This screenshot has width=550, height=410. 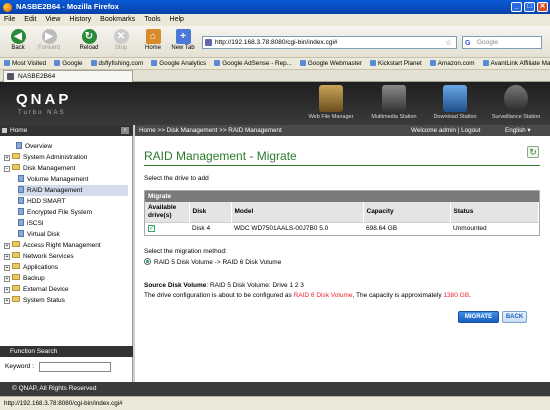 What do you see at coordinates (80, 20) in the screenshot?
I see `menu-history: History` at bounding box center [80, 20].